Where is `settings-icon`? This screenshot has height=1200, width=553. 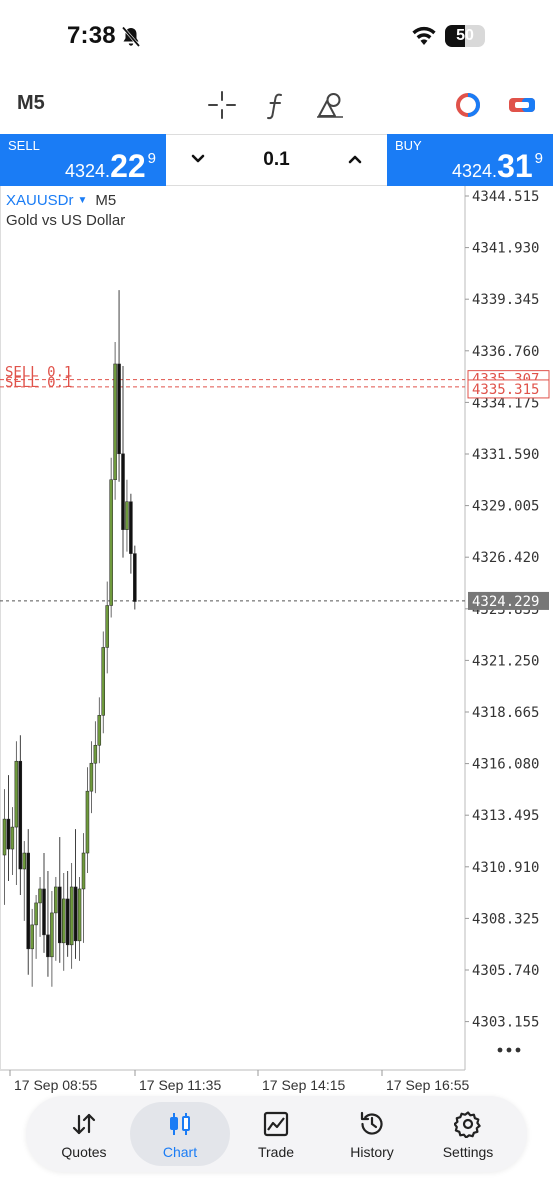 settings-icon is located at coordinates (467, 1124).